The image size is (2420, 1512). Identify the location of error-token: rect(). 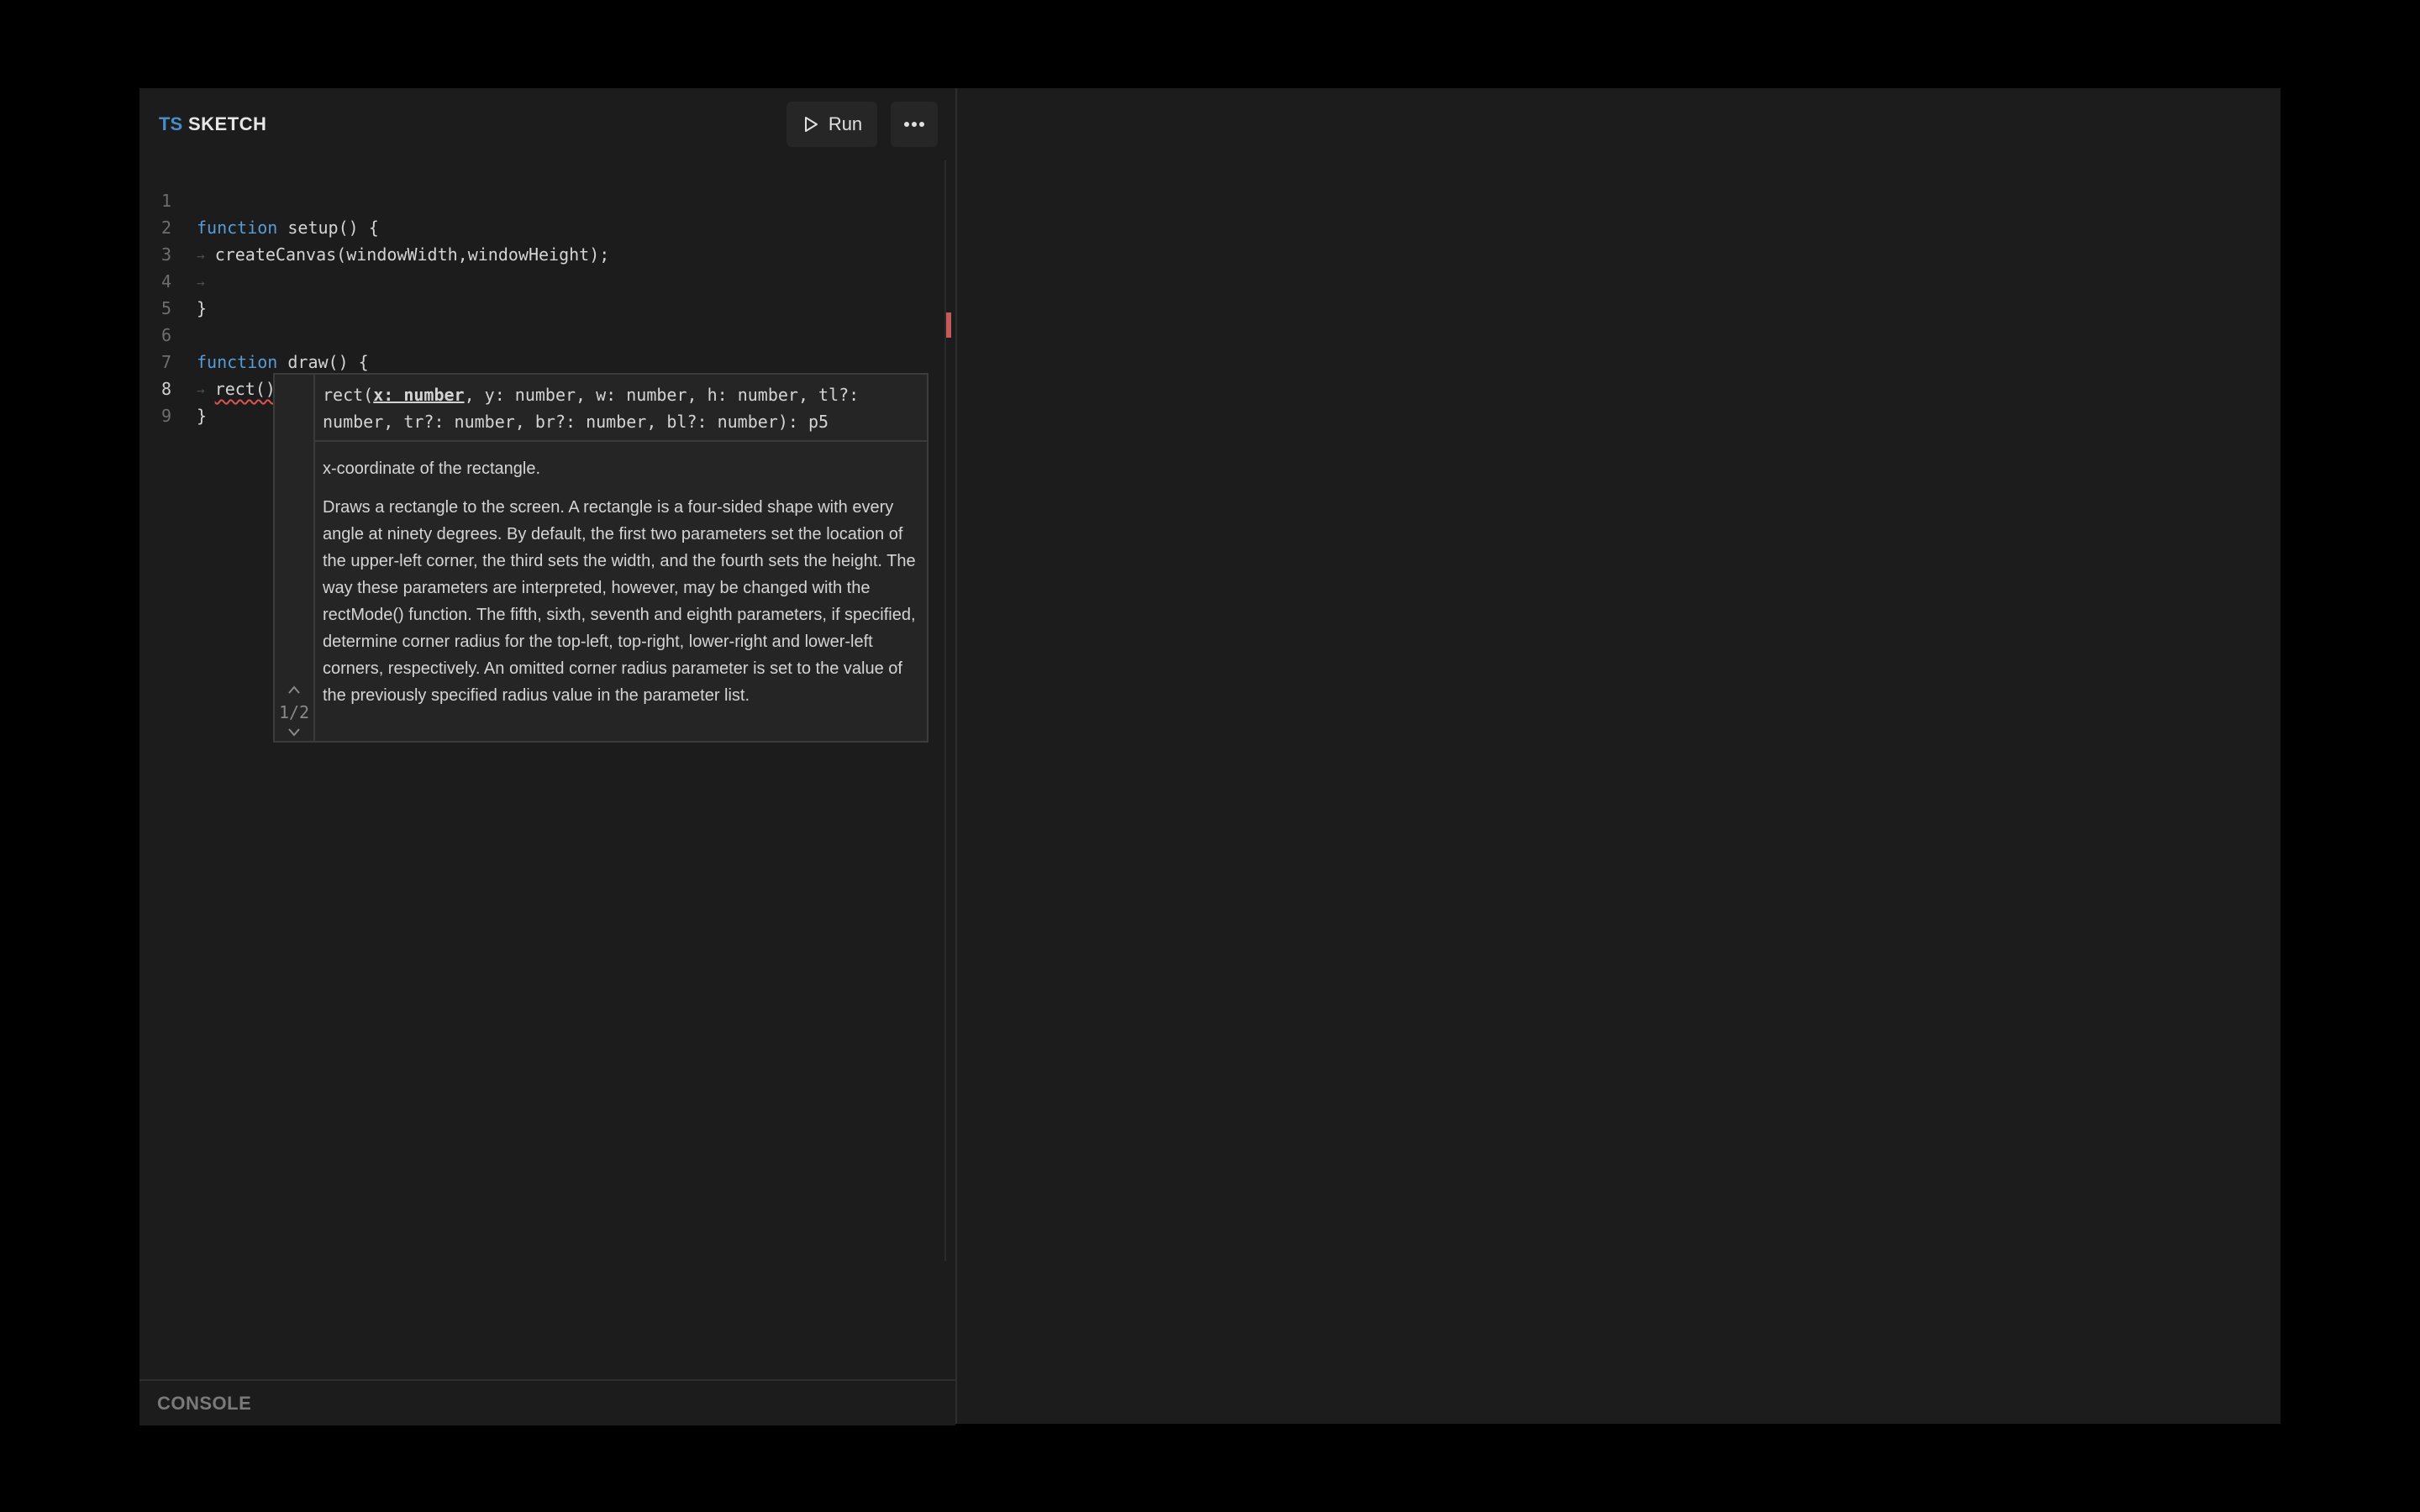
(245, 389).